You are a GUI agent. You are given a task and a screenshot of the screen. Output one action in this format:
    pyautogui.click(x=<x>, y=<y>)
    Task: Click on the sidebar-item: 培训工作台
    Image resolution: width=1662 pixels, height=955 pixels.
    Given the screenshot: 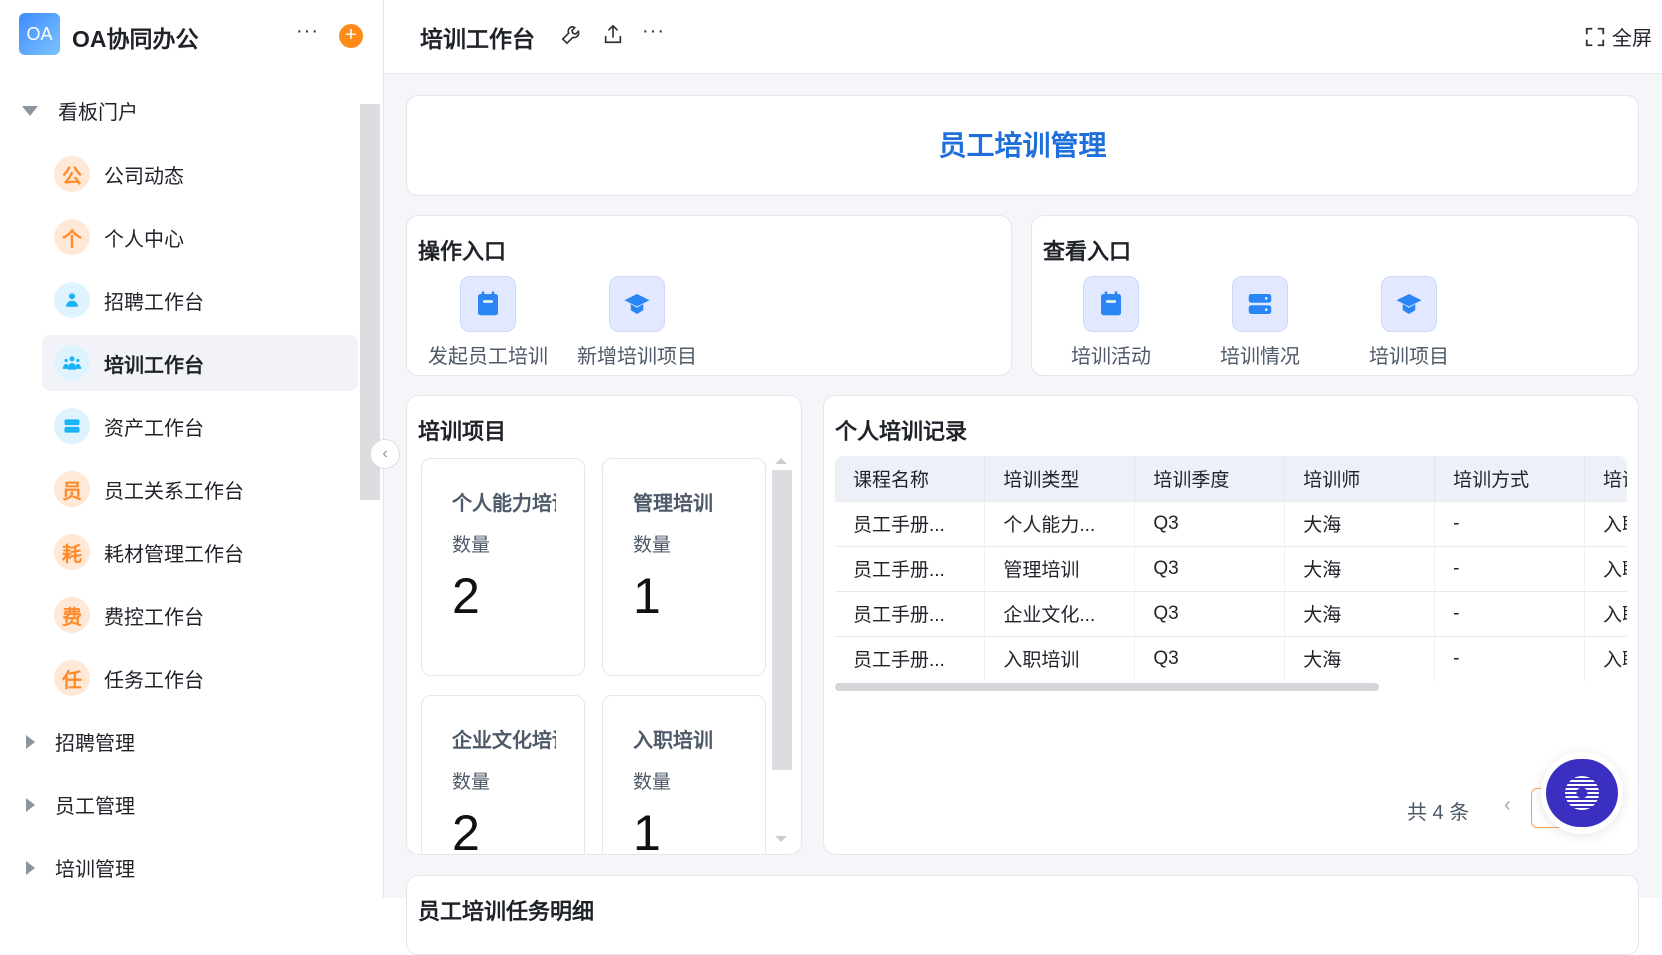 What is the action you would take?
    pyautogui.click(x=200, y=363)
    